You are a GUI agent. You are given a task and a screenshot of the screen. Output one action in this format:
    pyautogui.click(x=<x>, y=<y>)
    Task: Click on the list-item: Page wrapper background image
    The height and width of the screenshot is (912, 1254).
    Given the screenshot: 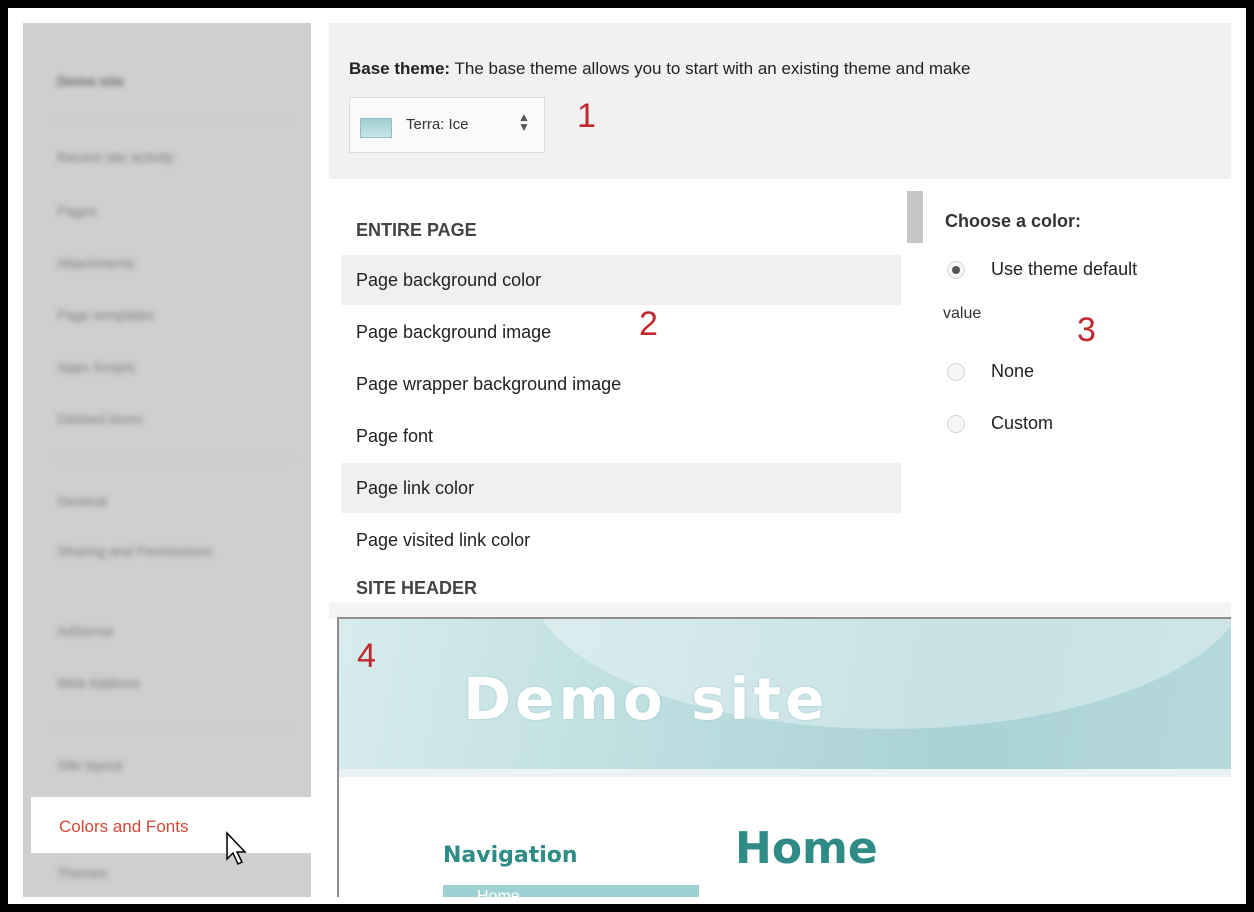 What is the action you would take?
    pyautogui.click(x=621, y=384)
    